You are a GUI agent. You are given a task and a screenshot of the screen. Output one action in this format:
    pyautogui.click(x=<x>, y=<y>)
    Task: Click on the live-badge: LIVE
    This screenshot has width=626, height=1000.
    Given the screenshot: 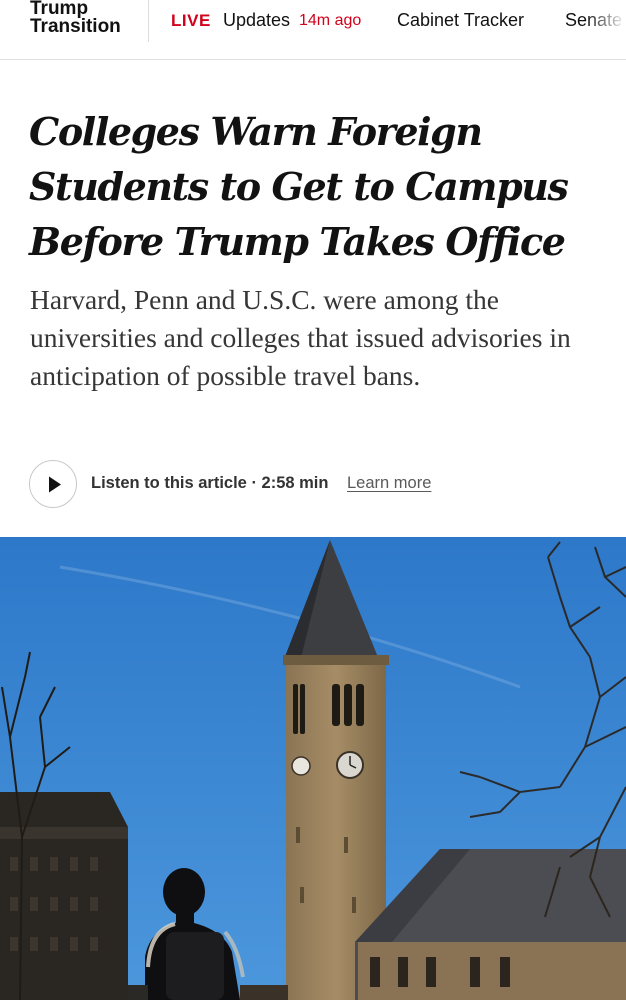 What is the action you would take?
    pyautogui.click(x=191, y=21)
    